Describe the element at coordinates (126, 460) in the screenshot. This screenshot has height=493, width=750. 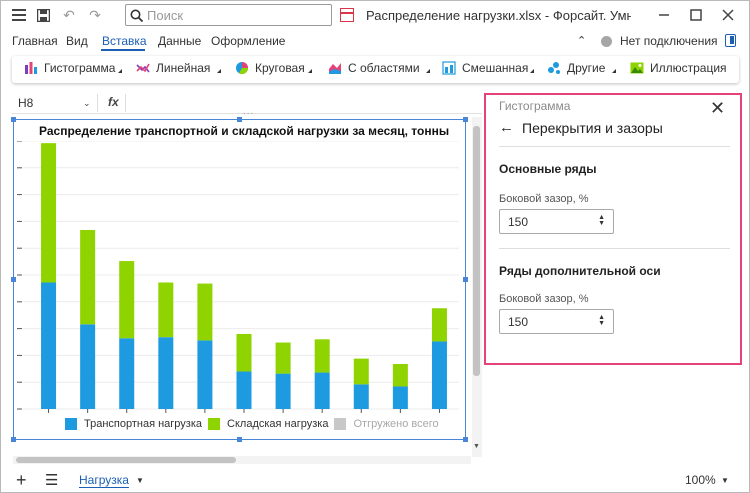
I see `horizontal-scroll-thumb` at that location.